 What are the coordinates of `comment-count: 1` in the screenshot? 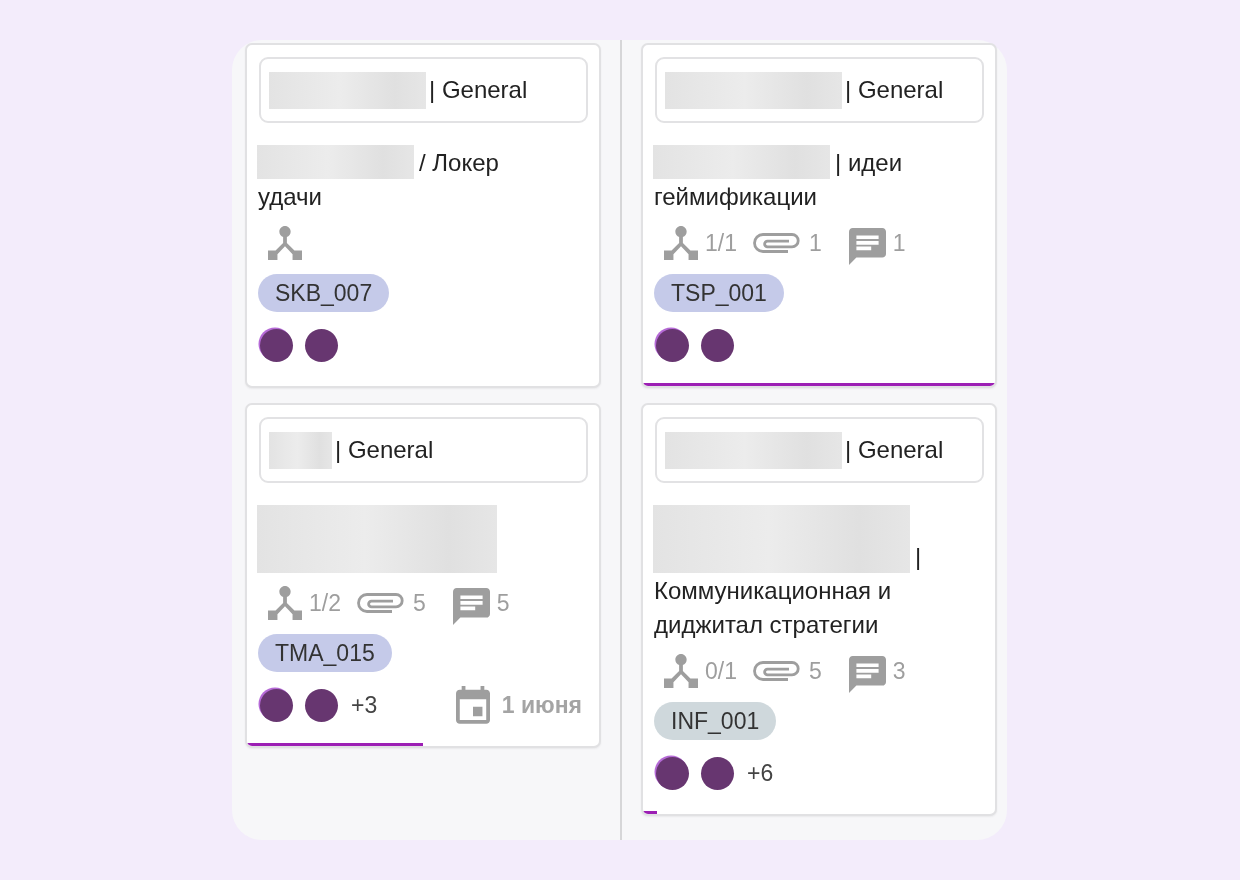 It's located at (899, 243).